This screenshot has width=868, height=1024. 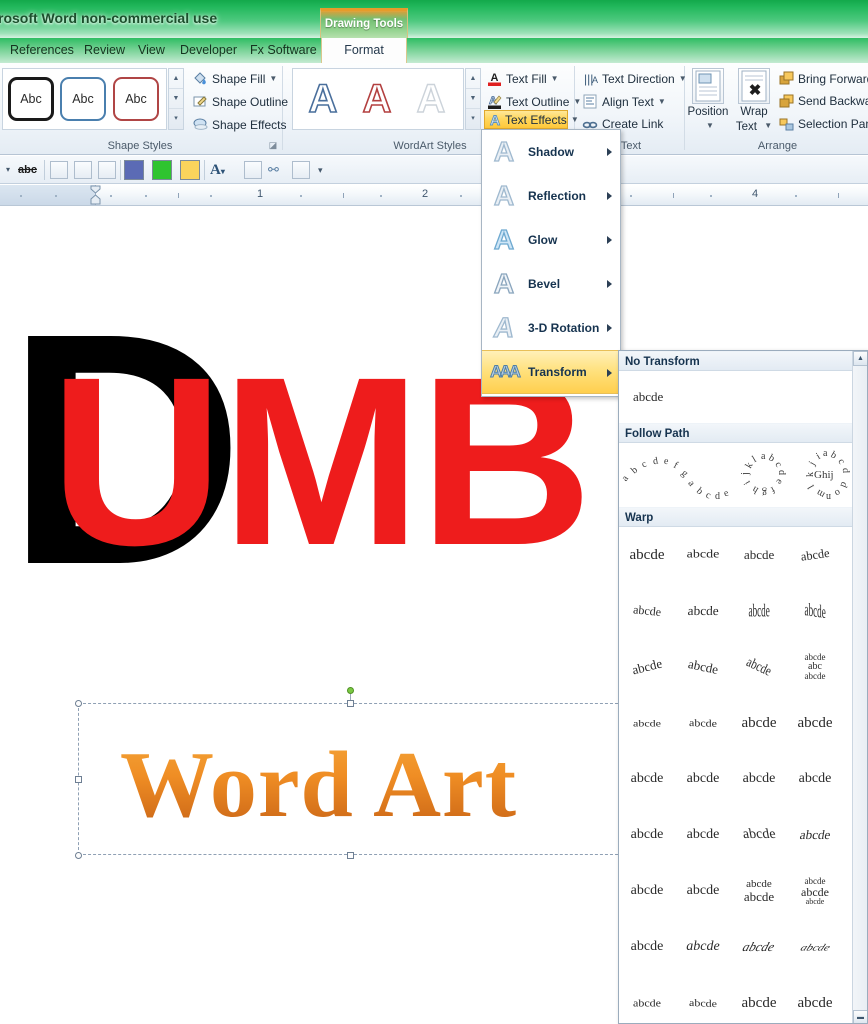 What do you see at coordinates (151, 50) in the screenshot?
I see `tab-view: View` at bounding box center [151, 50].